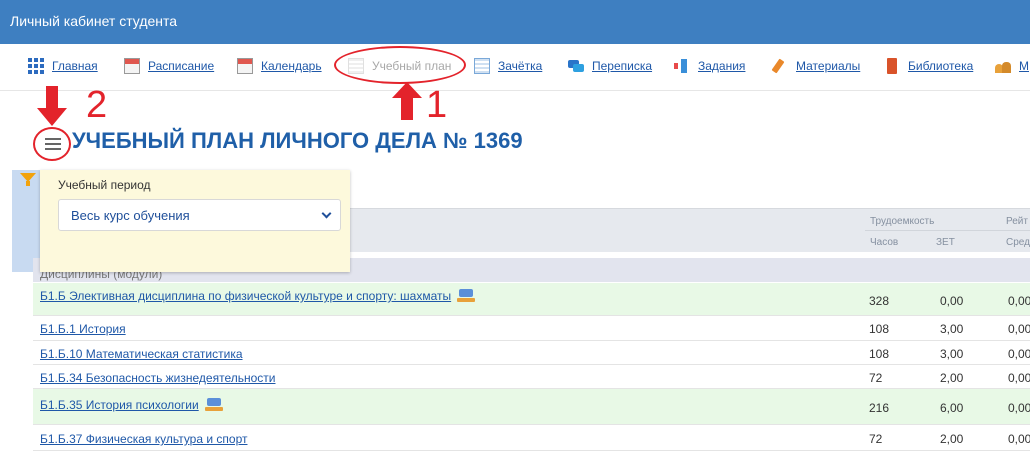 This screenshot has width=1030, height=453. Describe the element at coordinates (576, 66) in the screenshot. I see `chat-icon` at that location.